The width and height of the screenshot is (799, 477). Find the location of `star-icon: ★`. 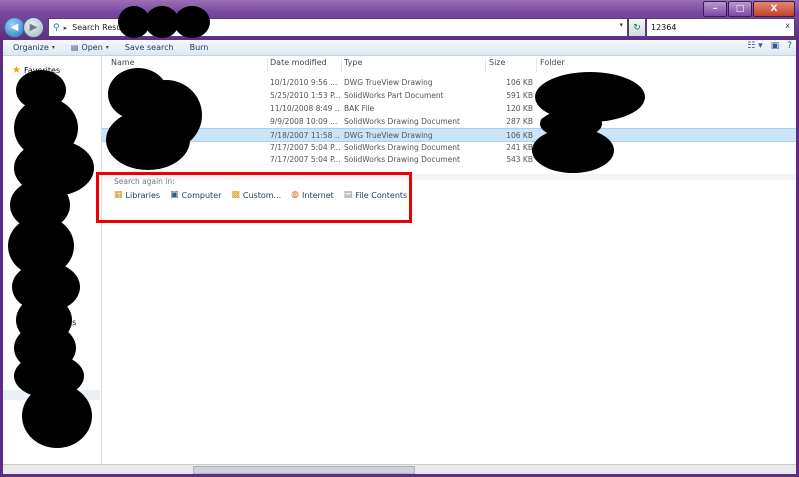

star-icon: ★ is located at coordinates (16, 70).